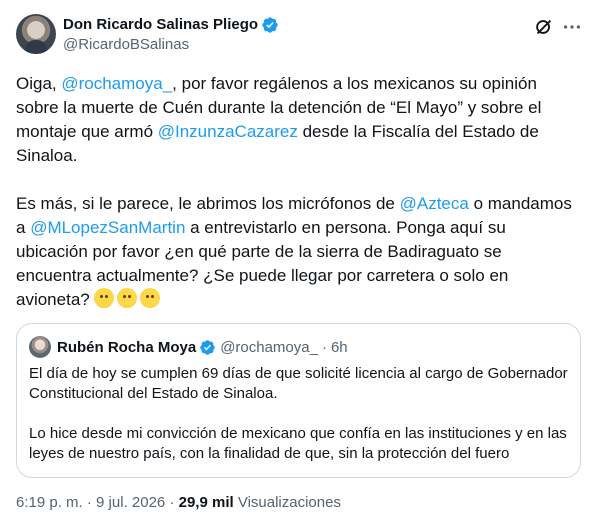  What do you see at coordinates (339, 347) in the screenshot?
I see `quoted-timestamp: 6h` at bounding box center [339, 347].